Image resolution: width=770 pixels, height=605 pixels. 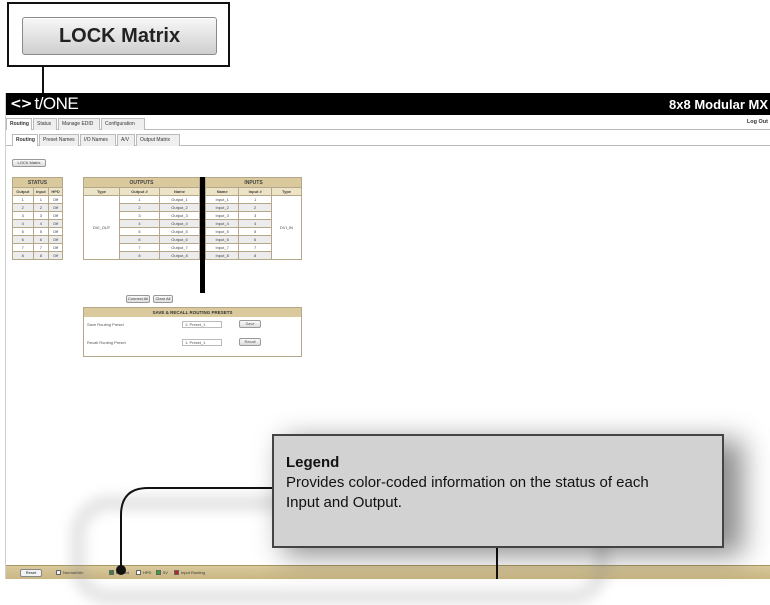 I want to click on table-row: 7 7 Off, so click(x=37, y=247).